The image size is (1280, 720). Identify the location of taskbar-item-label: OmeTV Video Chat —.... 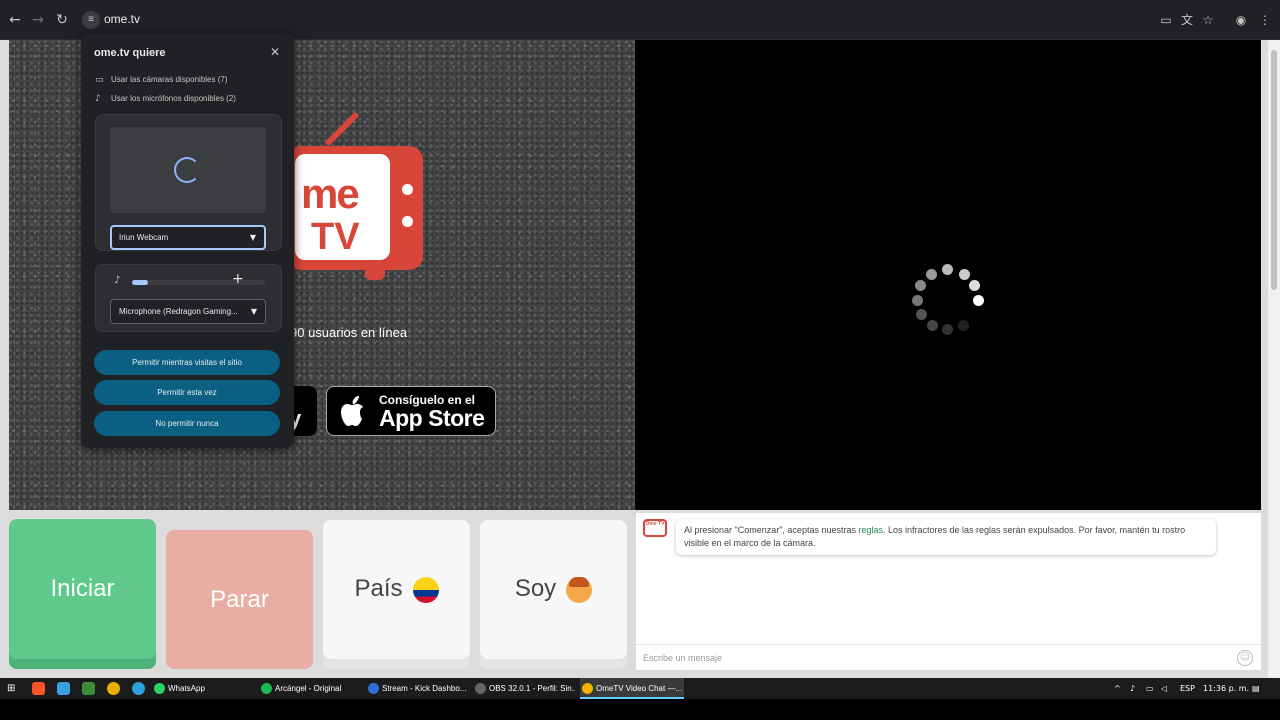
(639, 688).